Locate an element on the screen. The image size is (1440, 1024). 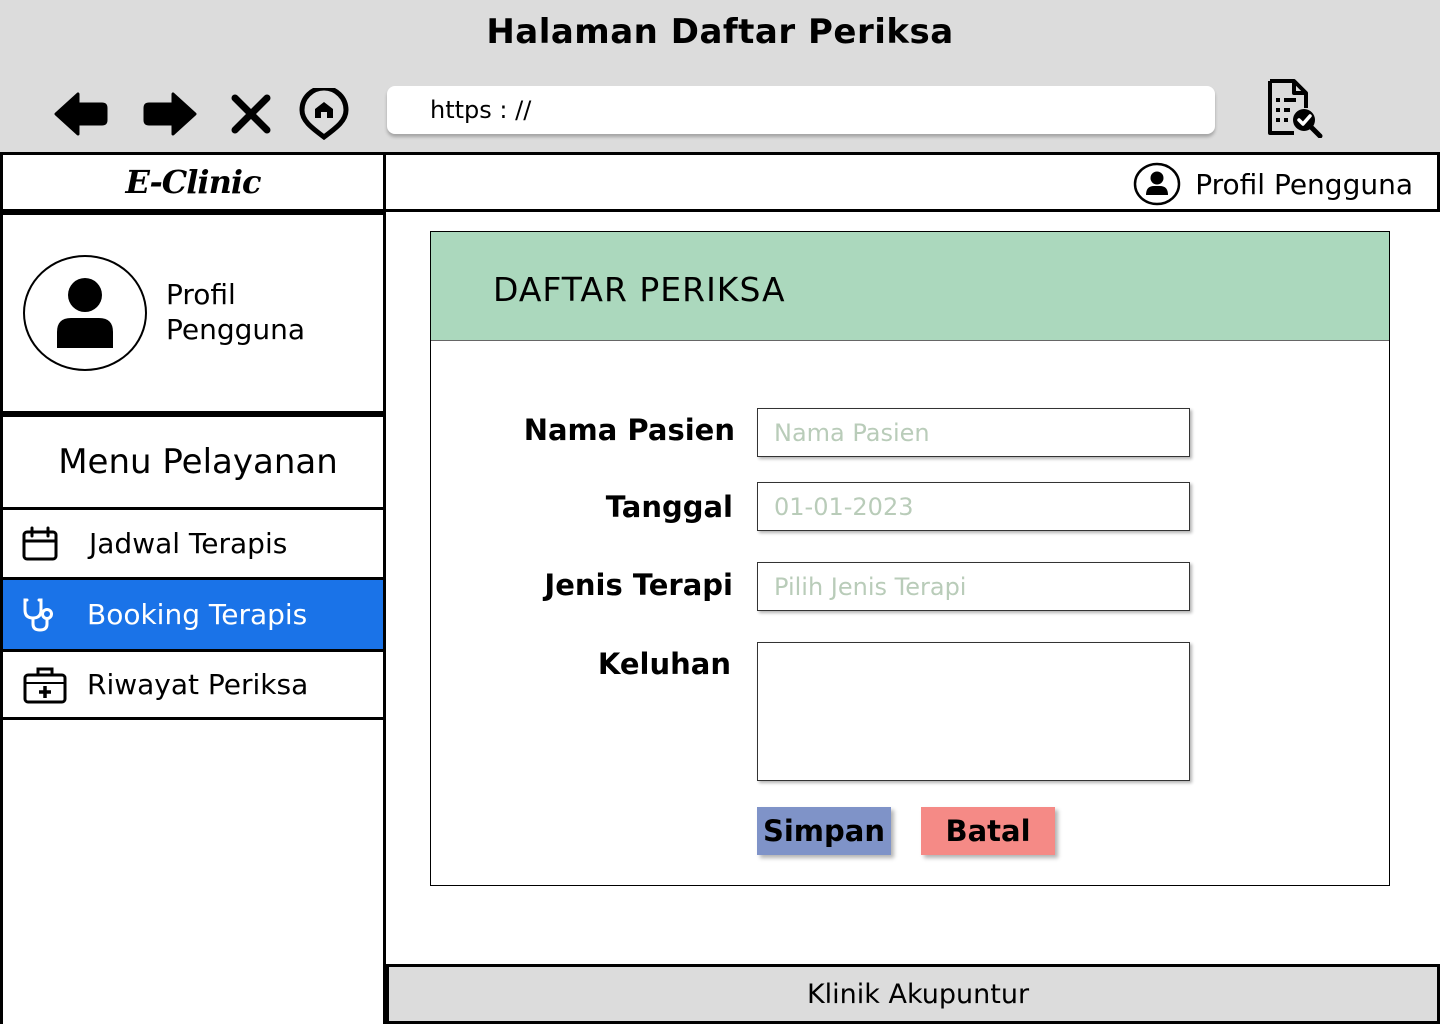
footer-text: Klinik Akupuntur is located at coordinates (918, 994).